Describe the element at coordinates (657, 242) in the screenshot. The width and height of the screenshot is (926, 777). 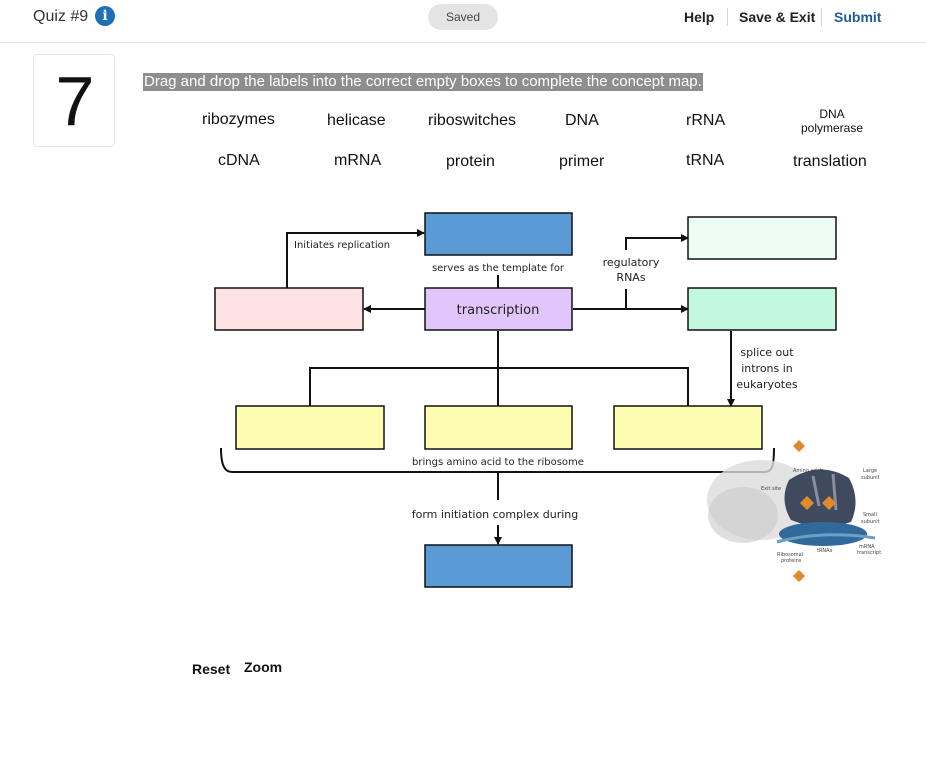
I see `connector-regulatory-upper` at that location.